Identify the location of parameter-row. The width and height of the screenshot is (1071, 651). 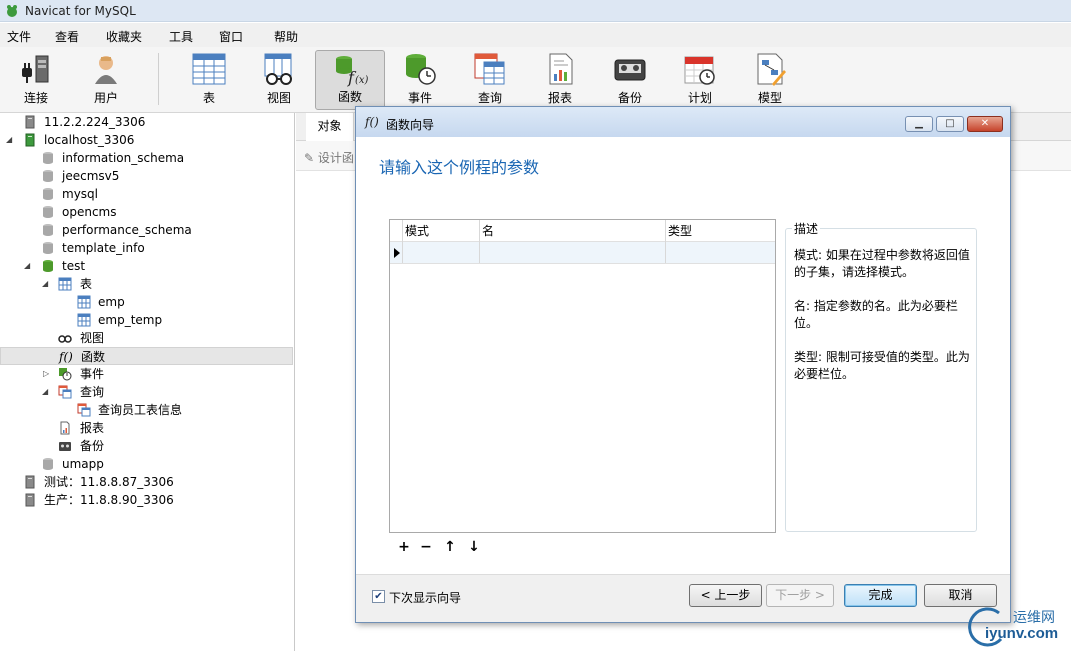
(582, 253).